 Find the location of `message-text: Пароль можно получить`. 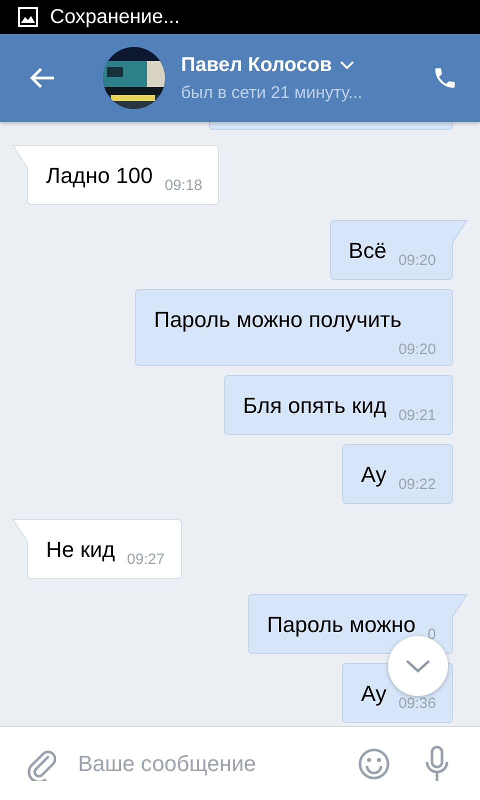

message-text: Пароль можно получить is located at coordinates (278, 320).